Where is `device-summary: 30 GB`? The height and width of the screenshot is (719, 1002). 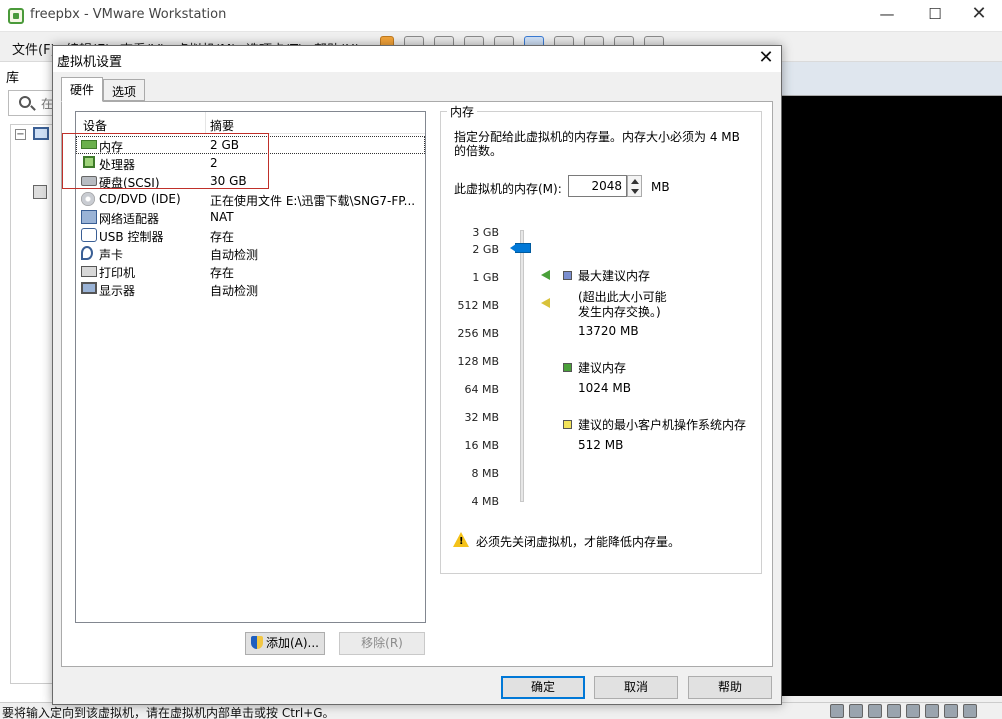 device-summary: 30 GB is located at coordinates (228, 181).